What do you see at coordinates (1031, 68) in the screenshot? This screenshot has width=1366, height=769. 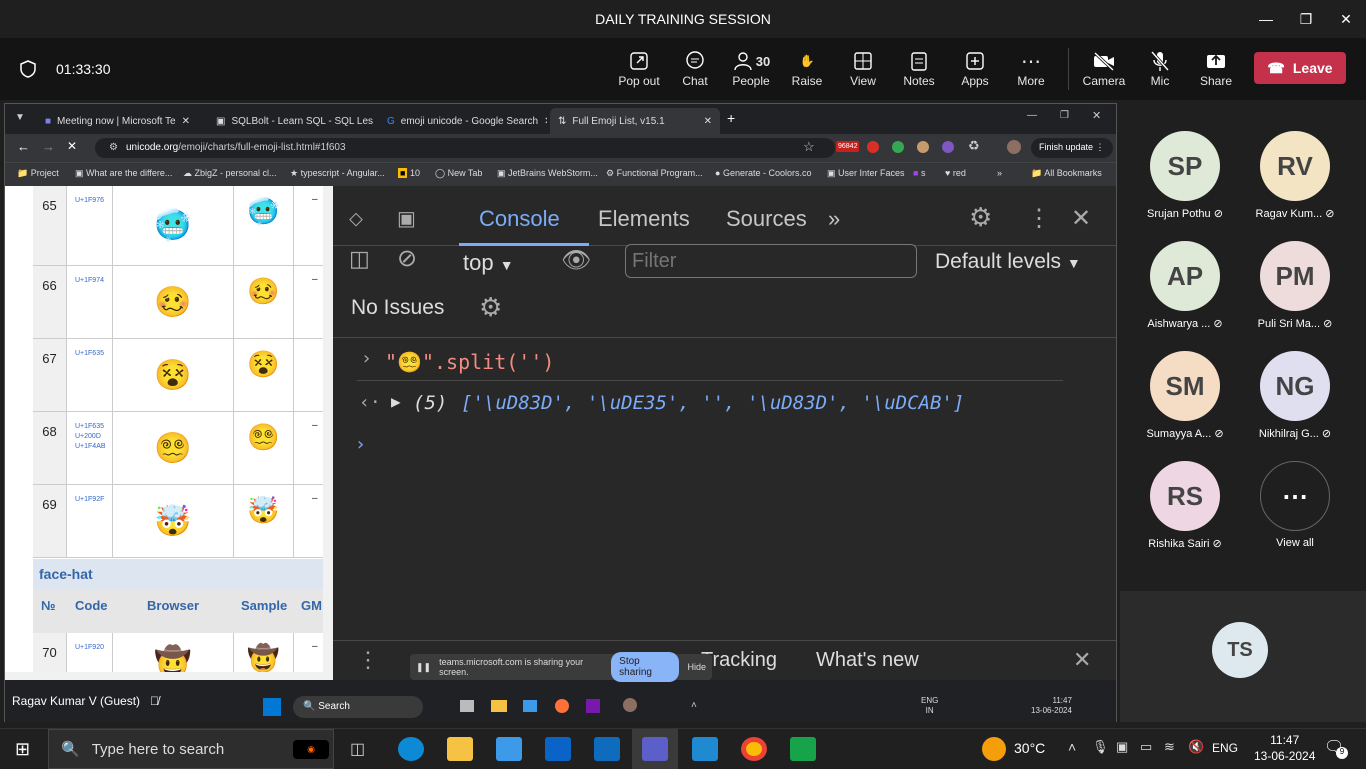 I see `more-button: ⋯ More` at bounding box center [1031, 68].